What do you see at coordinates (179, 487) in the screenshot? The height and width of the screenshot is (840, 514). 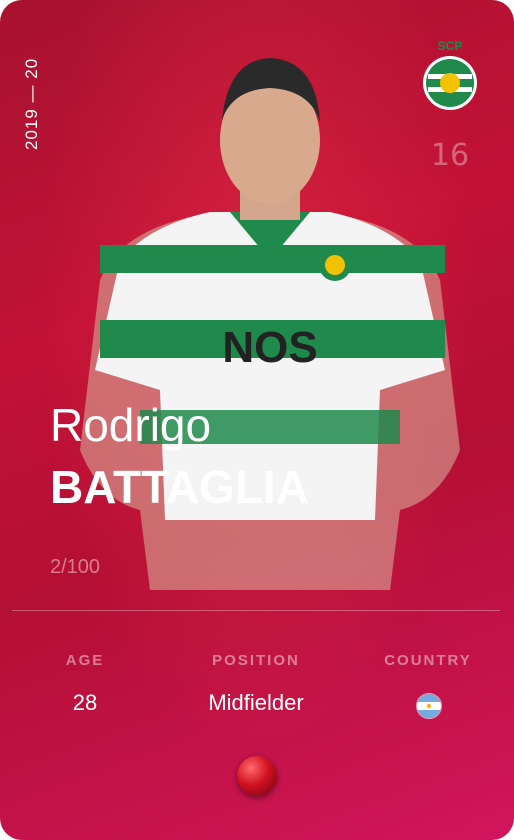 I see `player-last-name: BATTAGLIA` at bounding box center [179, 487].